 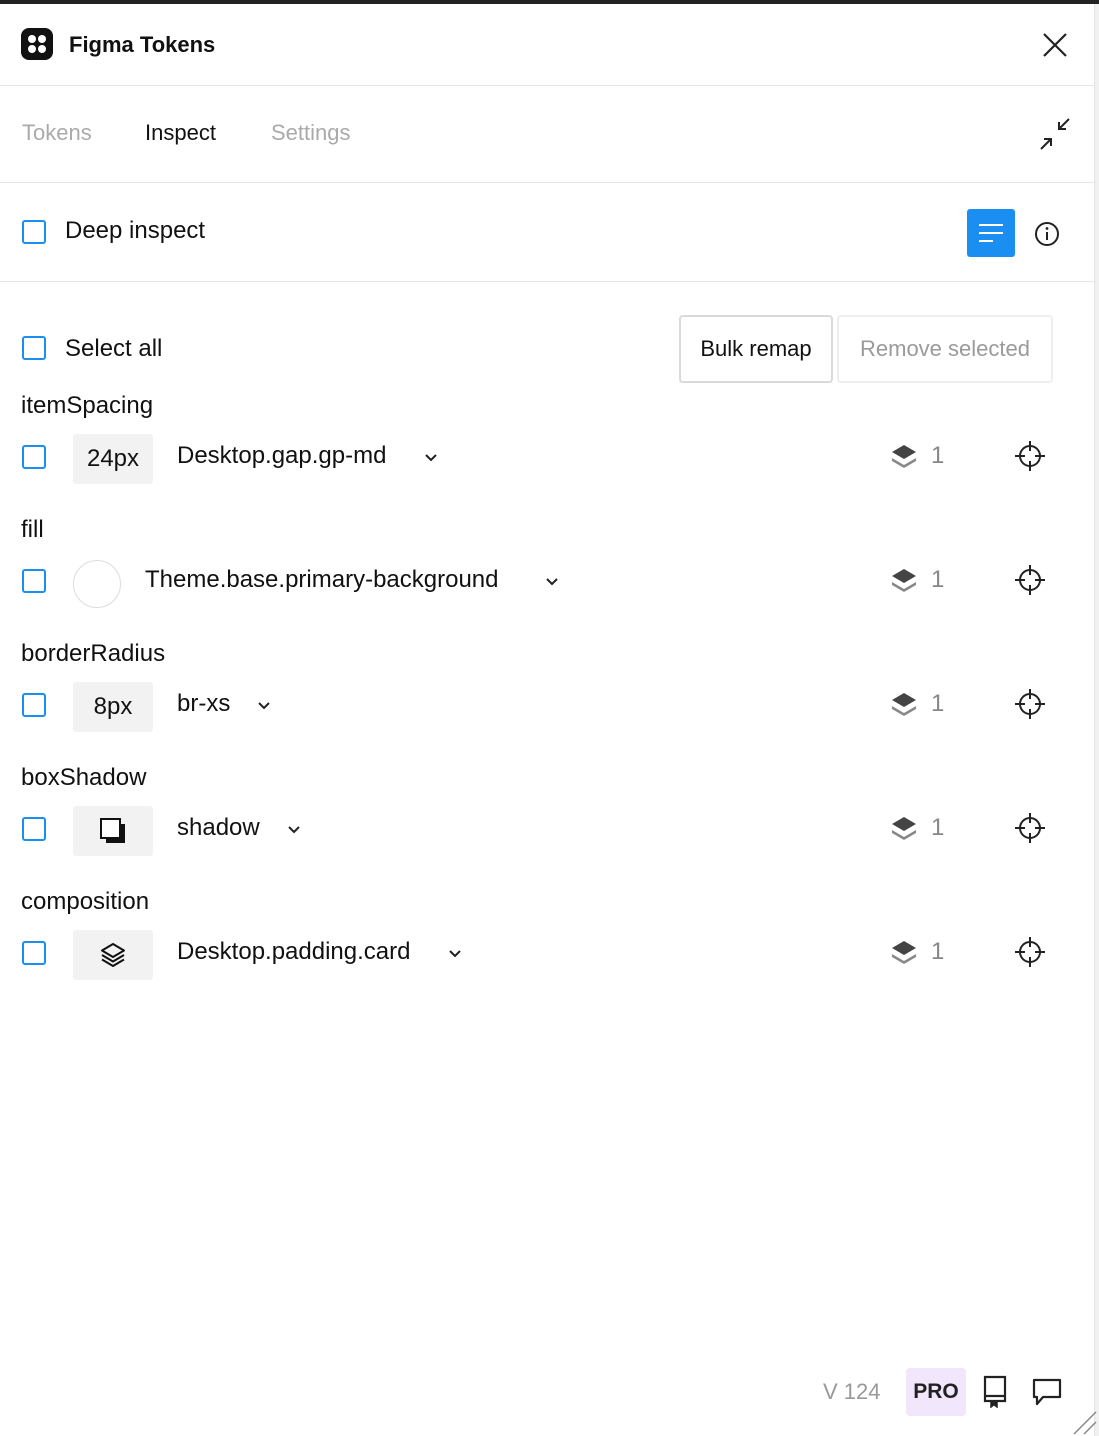 What do you see at coordinates (311, 133) in the screenshot?
I see `tab-settings: Settings` at bounding box center [311, 133].